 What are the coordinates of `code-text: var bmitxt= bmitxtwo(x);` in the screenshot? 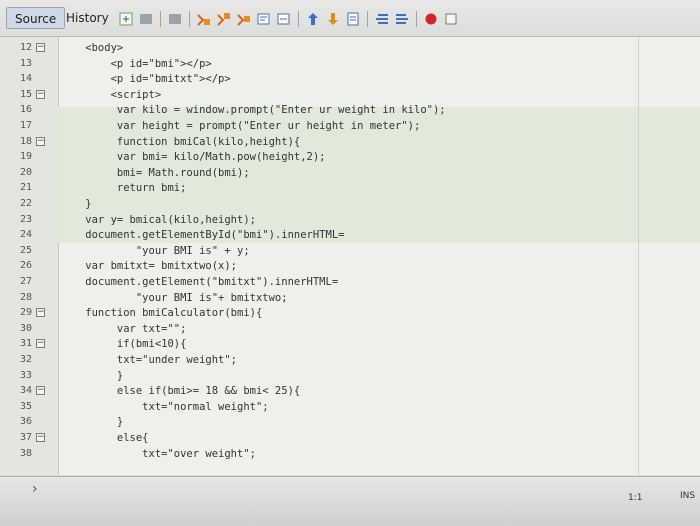 It's located at (148, 266).